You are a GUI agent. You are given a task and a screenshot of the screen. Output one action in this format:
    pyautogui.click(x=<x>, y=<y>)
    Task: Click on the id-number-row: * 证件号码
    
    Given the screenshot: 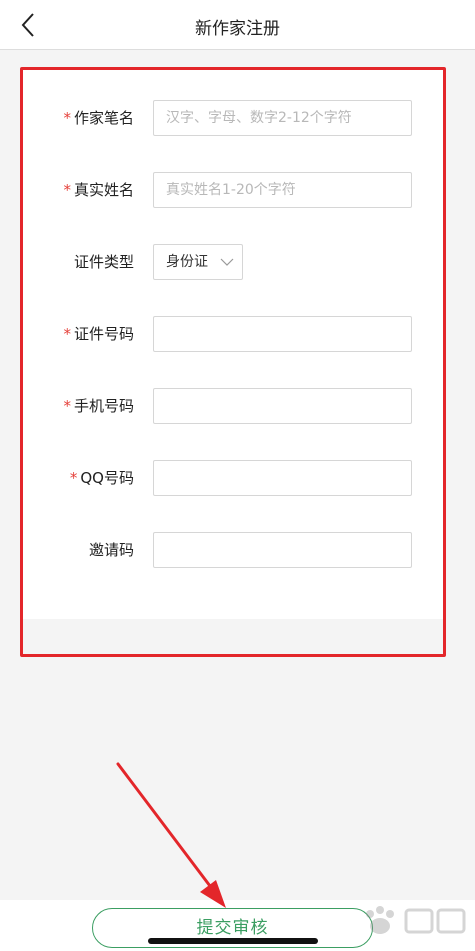 What is the action you would take?
    pyautogui.click(x=233, y=334)
    